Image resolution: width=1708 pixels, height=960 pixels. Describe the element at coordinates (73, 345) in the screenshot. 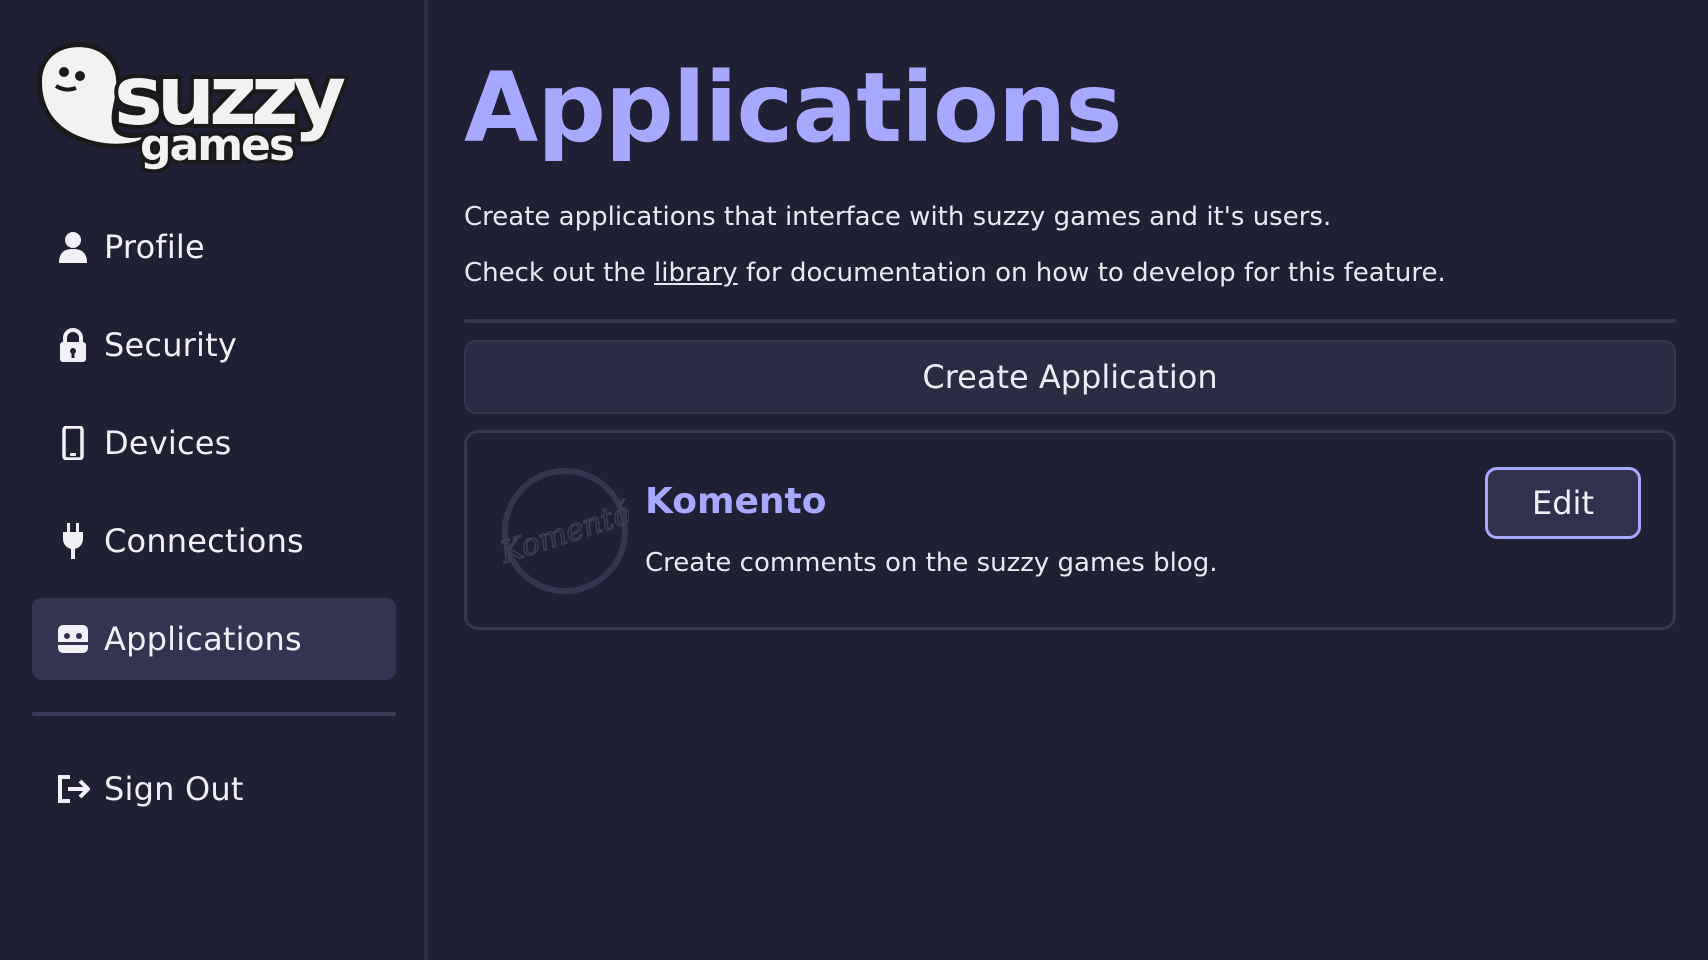

I see `lock-icon` at that location.